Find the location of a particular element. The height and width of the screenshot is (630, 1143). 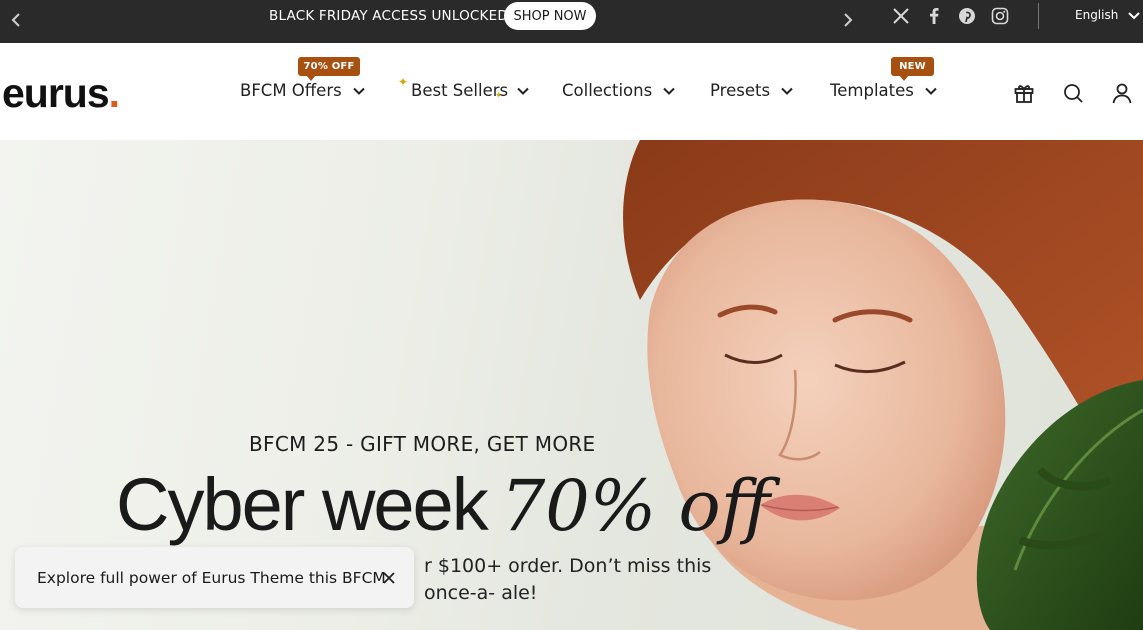

pinterest-link is located at coordinates (967, 16).